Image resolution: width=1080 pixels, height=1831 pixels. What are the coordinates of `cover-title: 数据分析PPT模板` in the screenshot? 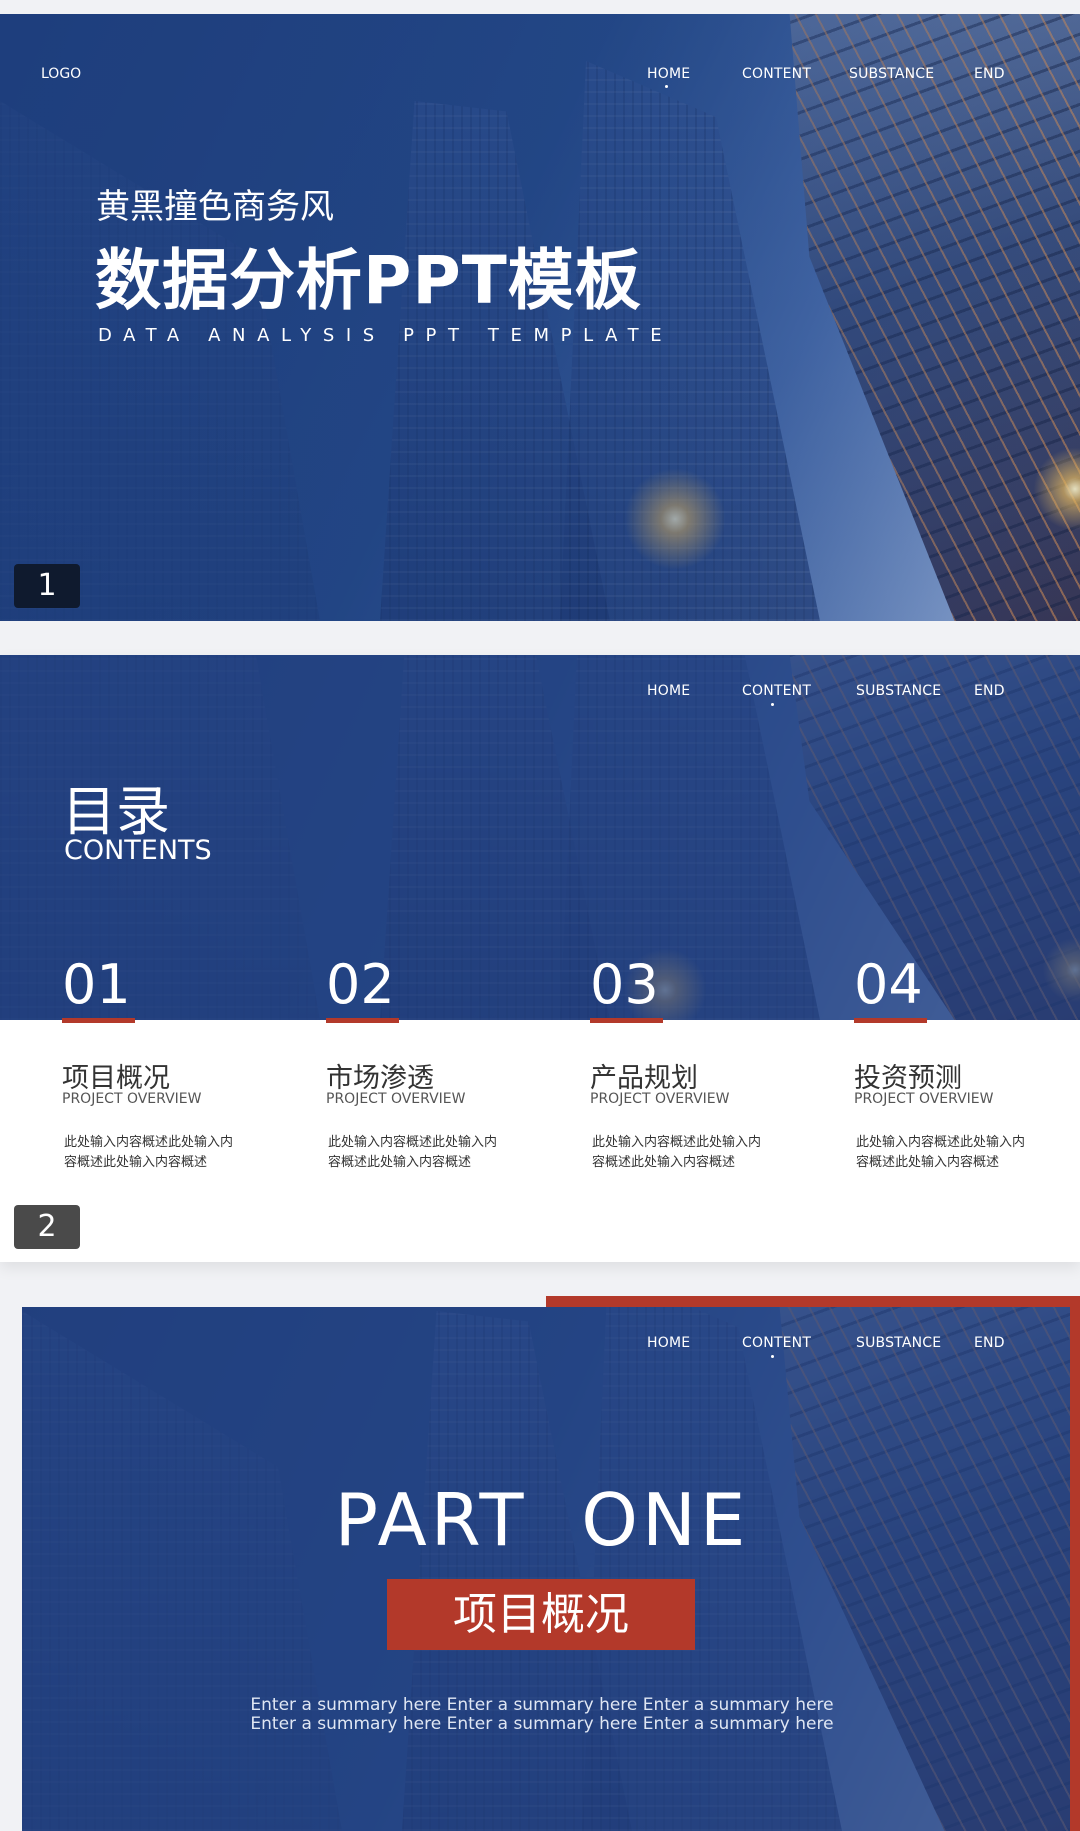 It's located at (368, 280).